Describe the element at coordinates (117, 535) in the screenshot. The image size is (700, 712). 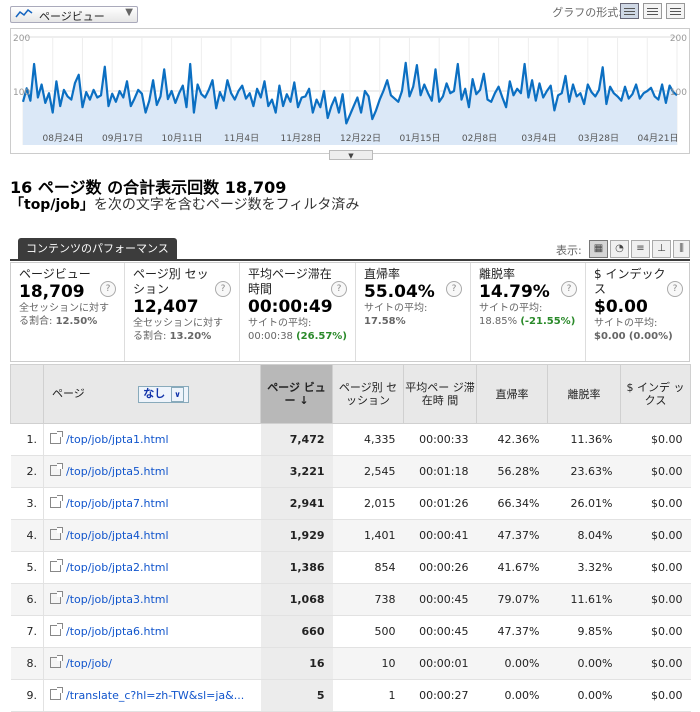
I see `row-page-link: /top/job/jpta4.html` at that location.